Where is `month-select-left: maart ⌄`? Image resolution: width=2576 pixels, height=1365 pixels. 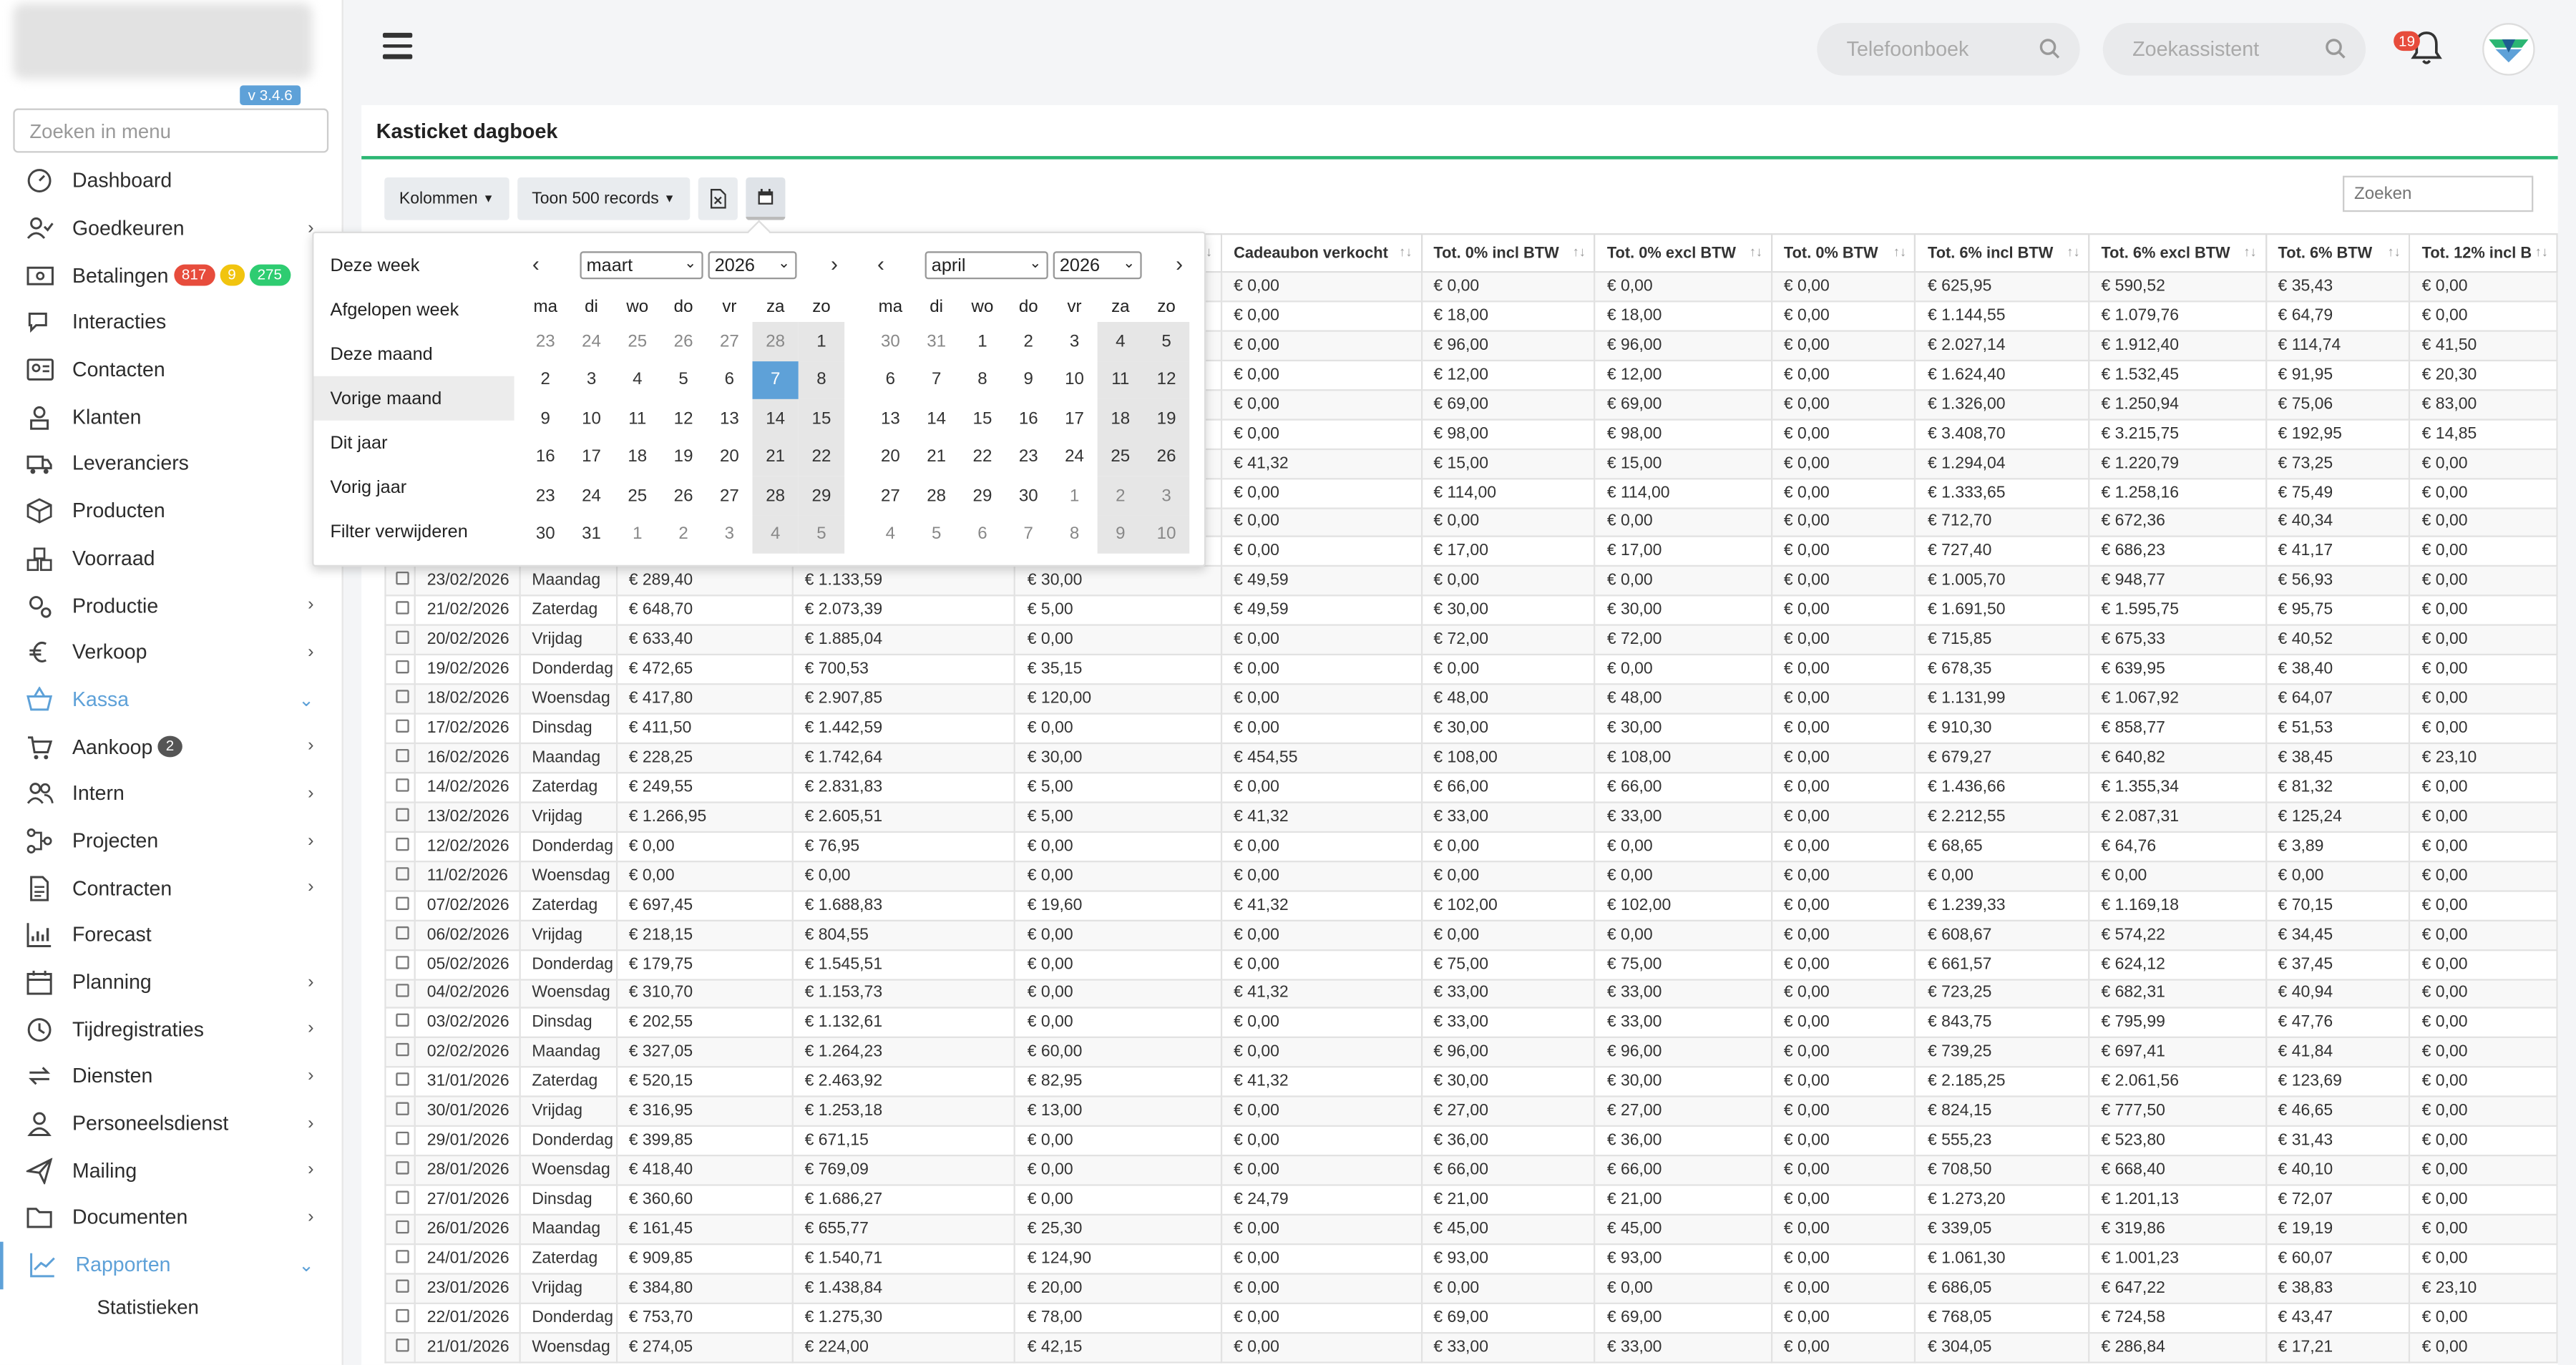 month-select-left: maart ⌄ is located at coordinates (641, 265).